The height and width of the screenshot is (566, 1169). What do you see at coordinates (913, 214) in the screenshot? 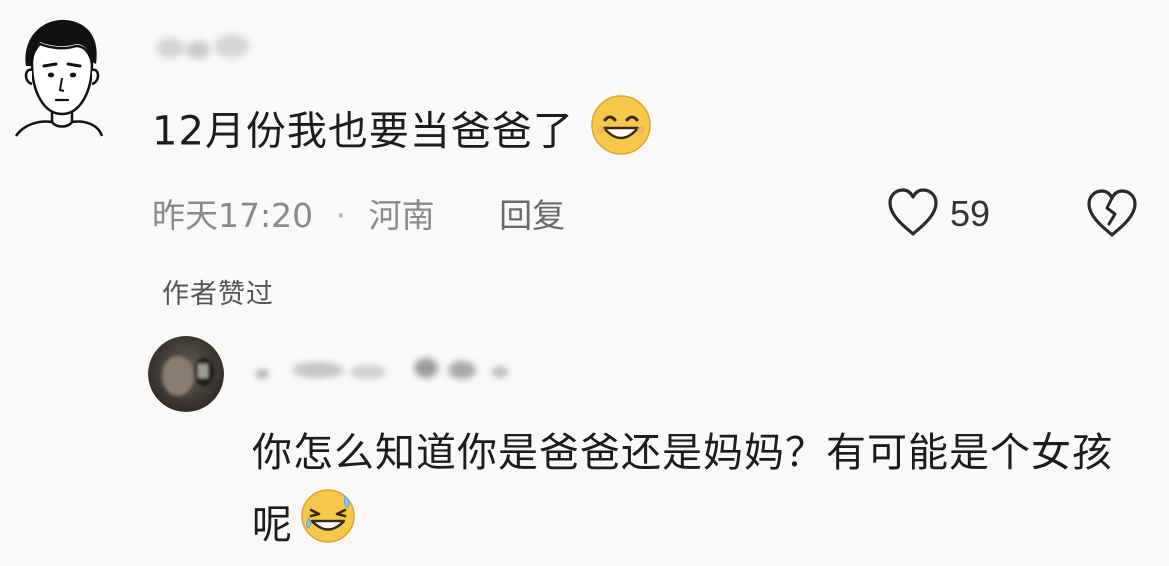
I see `heart-icon` at bounding box center [913, 214].